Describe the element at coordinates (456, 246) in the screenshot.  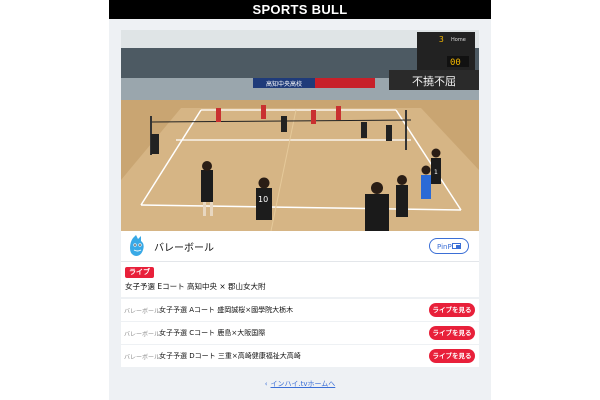
I see `pip-icon` at that location.